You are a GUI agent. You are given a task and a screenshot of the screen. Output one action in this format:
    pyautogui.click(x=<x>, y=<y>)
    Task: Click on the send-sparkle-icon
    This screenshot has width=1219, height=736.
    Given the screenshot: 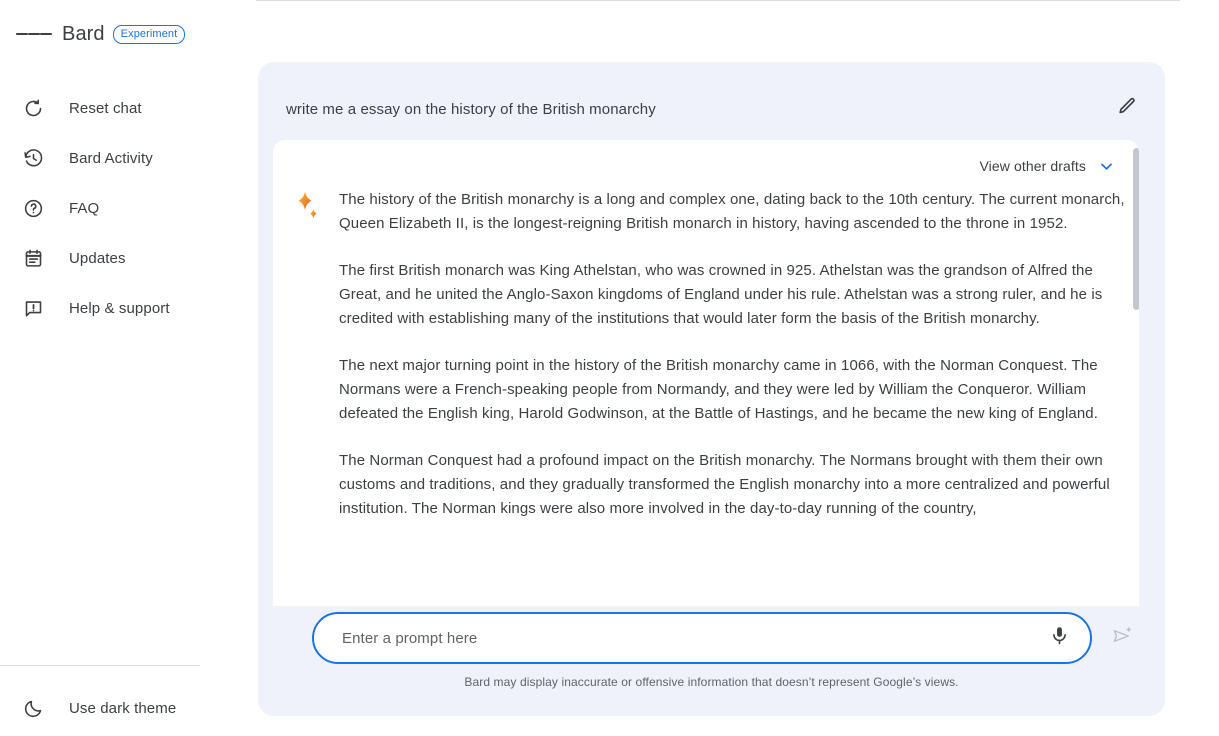 What is the action you would take?
    pyautogui.click(x=1122, y=638)
    